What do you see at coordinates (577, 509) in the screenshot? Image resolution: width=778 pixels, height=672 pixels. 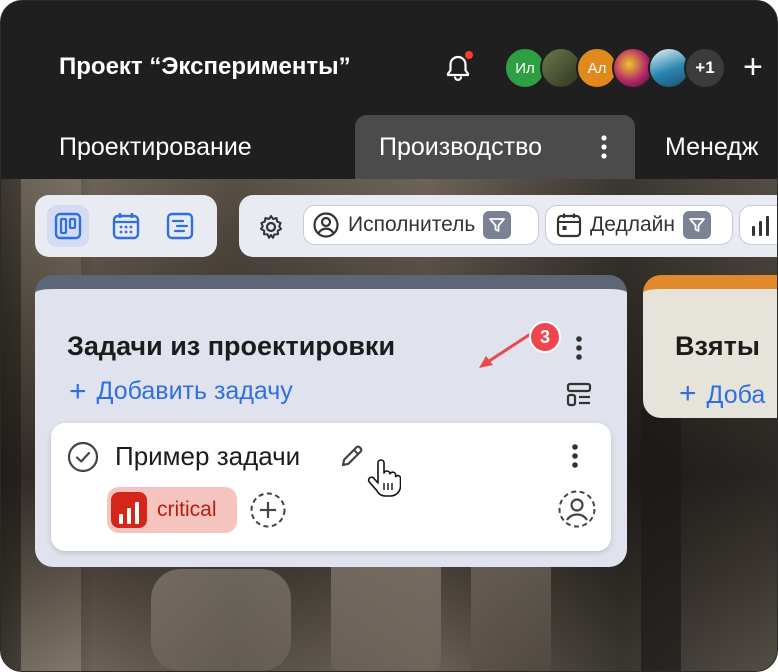 I see `assignee-icon` at bounding box center [577, 509].